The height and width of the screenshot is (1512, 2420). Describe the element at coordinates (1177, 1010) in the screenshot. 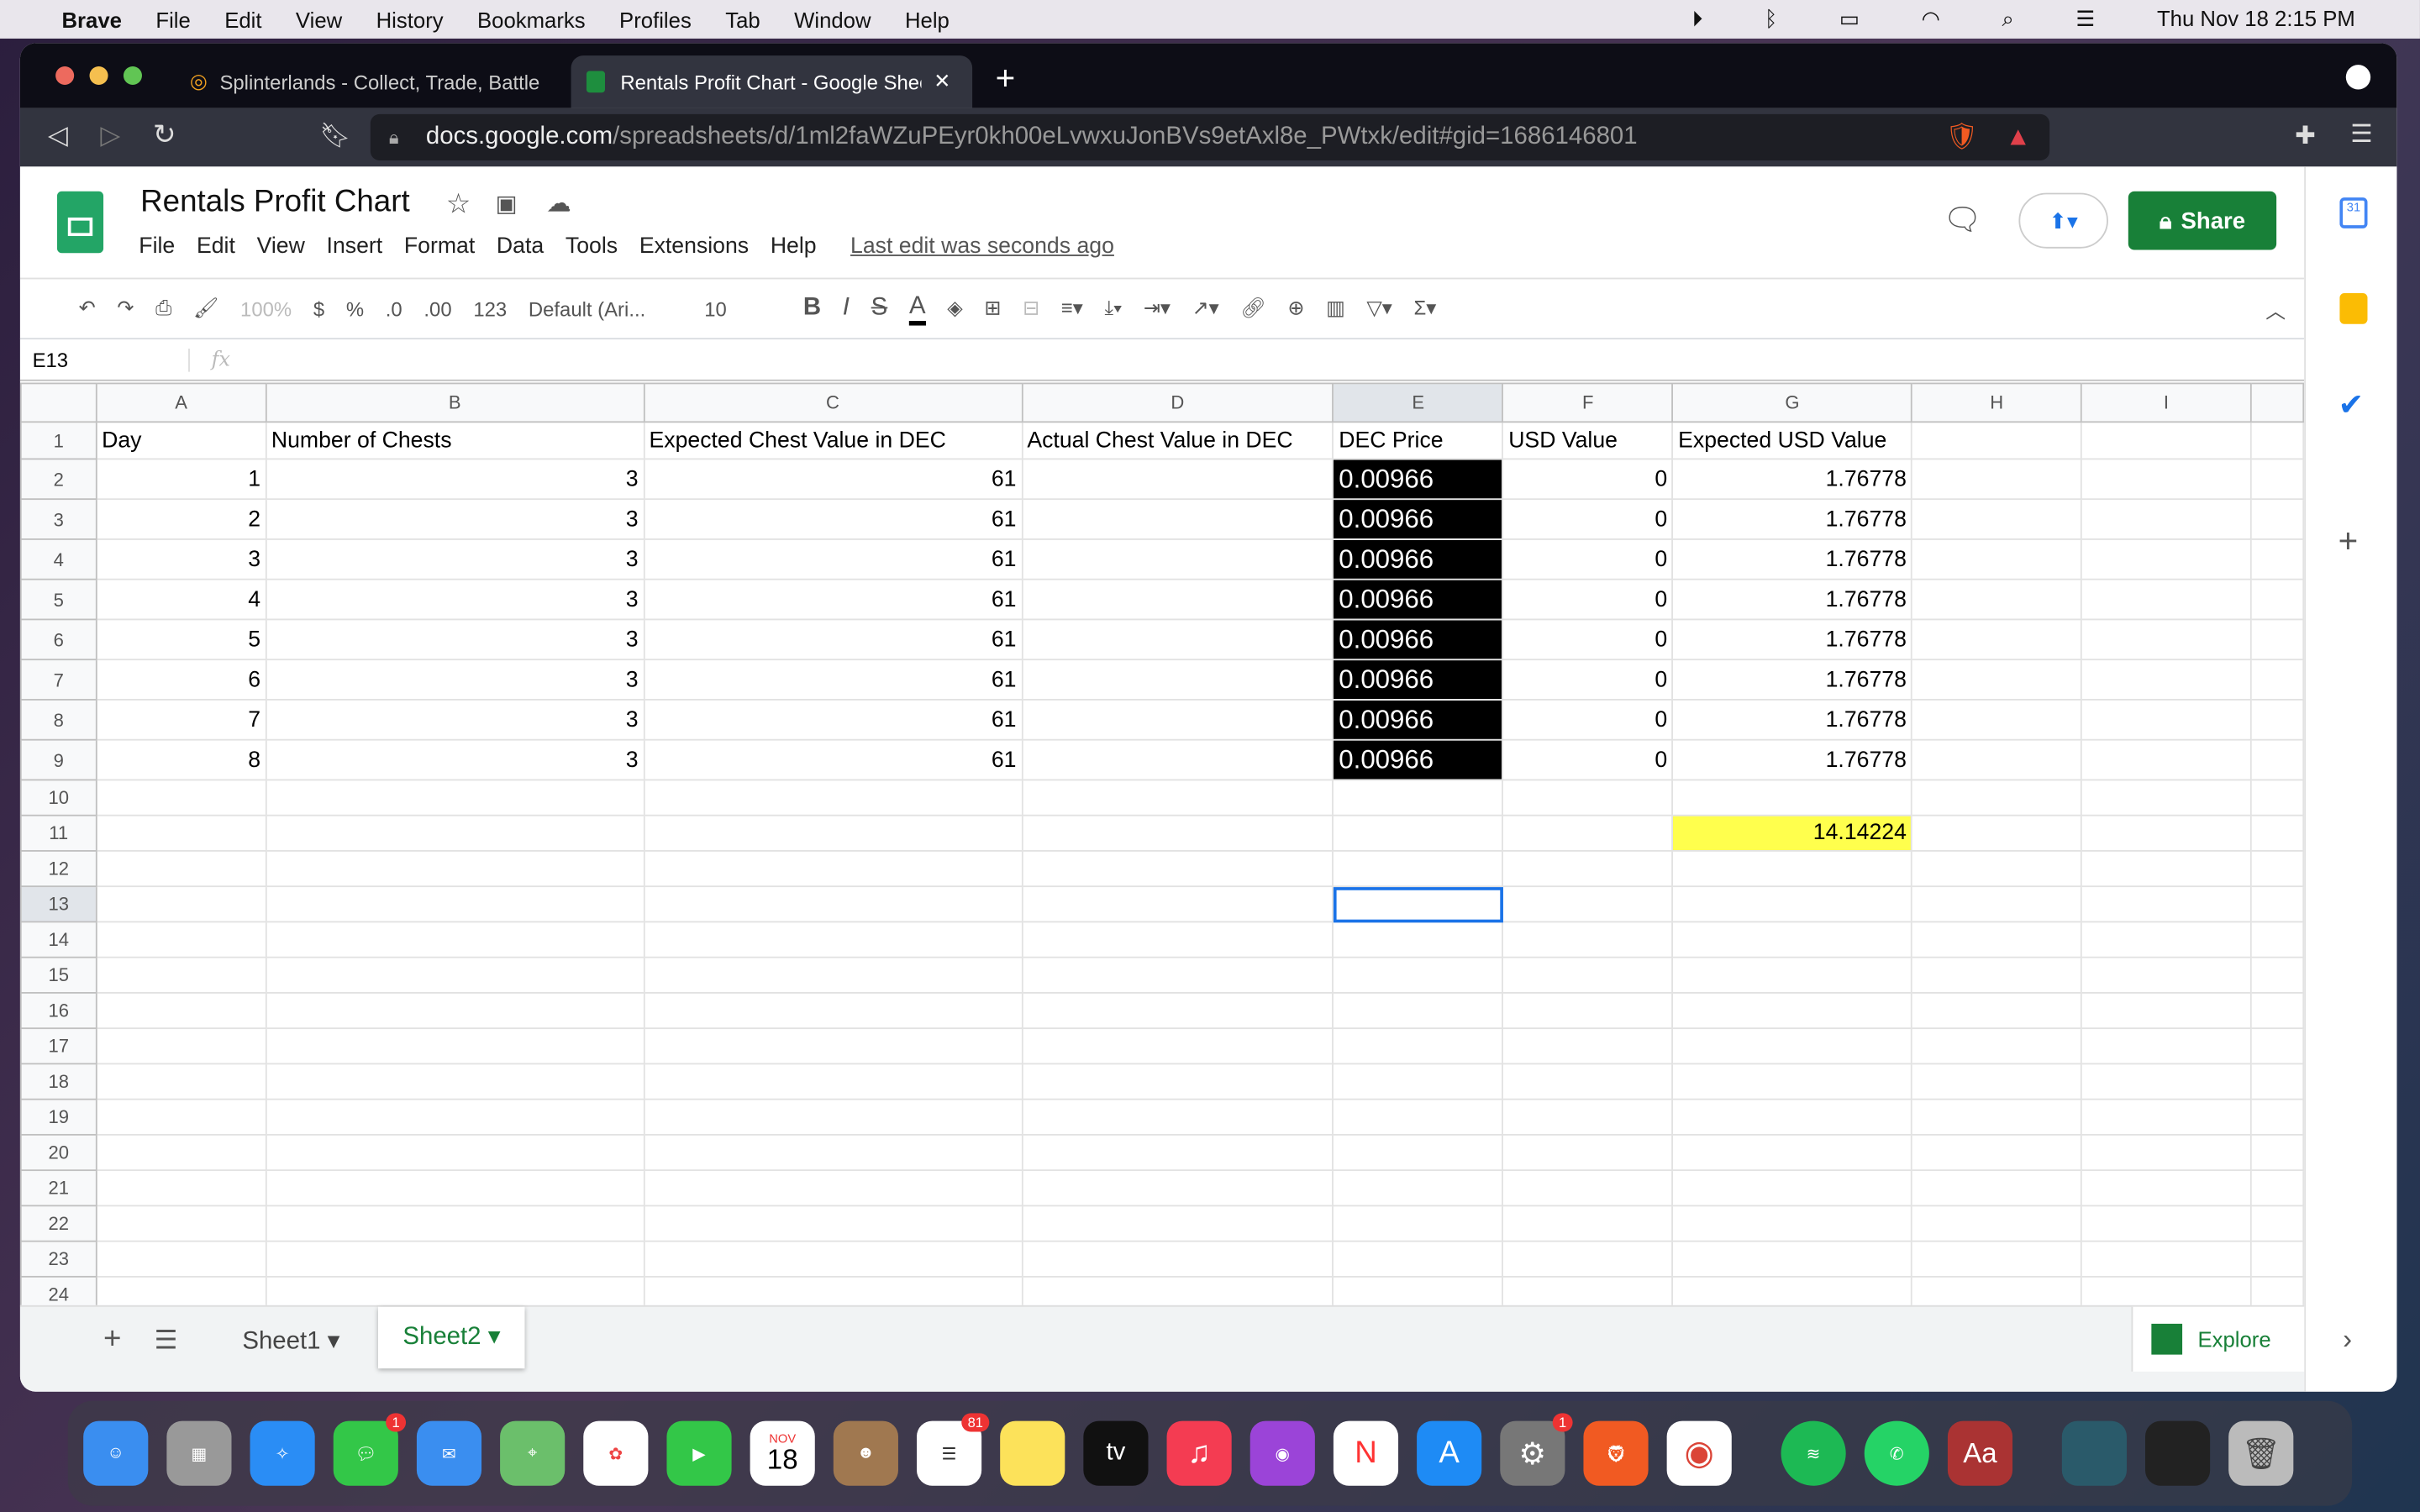

I see `cell-D16` at that location.